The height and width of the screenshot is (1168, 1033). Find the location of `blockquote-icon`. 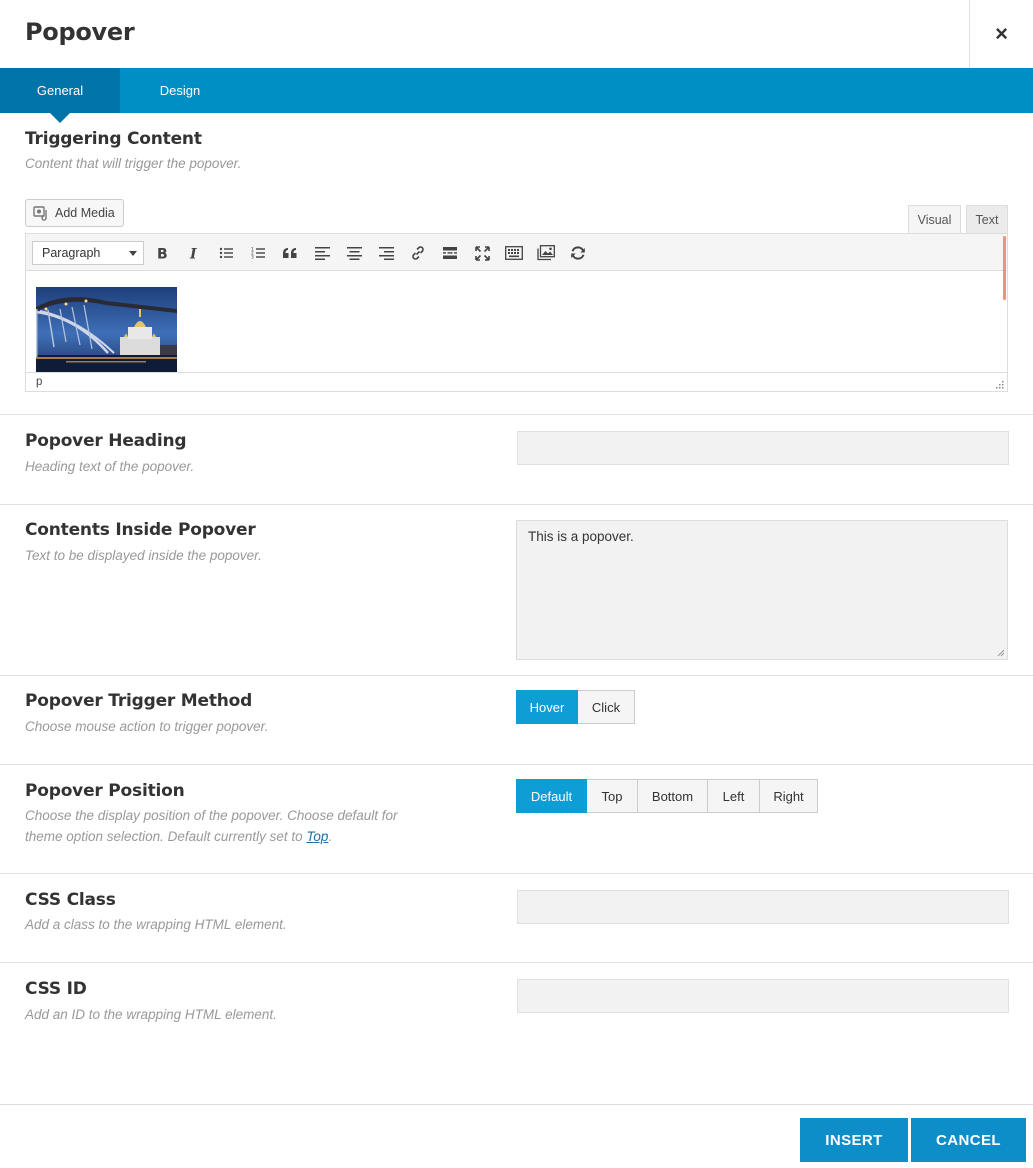

blockquote-icon is located at coordinates (290, 253).